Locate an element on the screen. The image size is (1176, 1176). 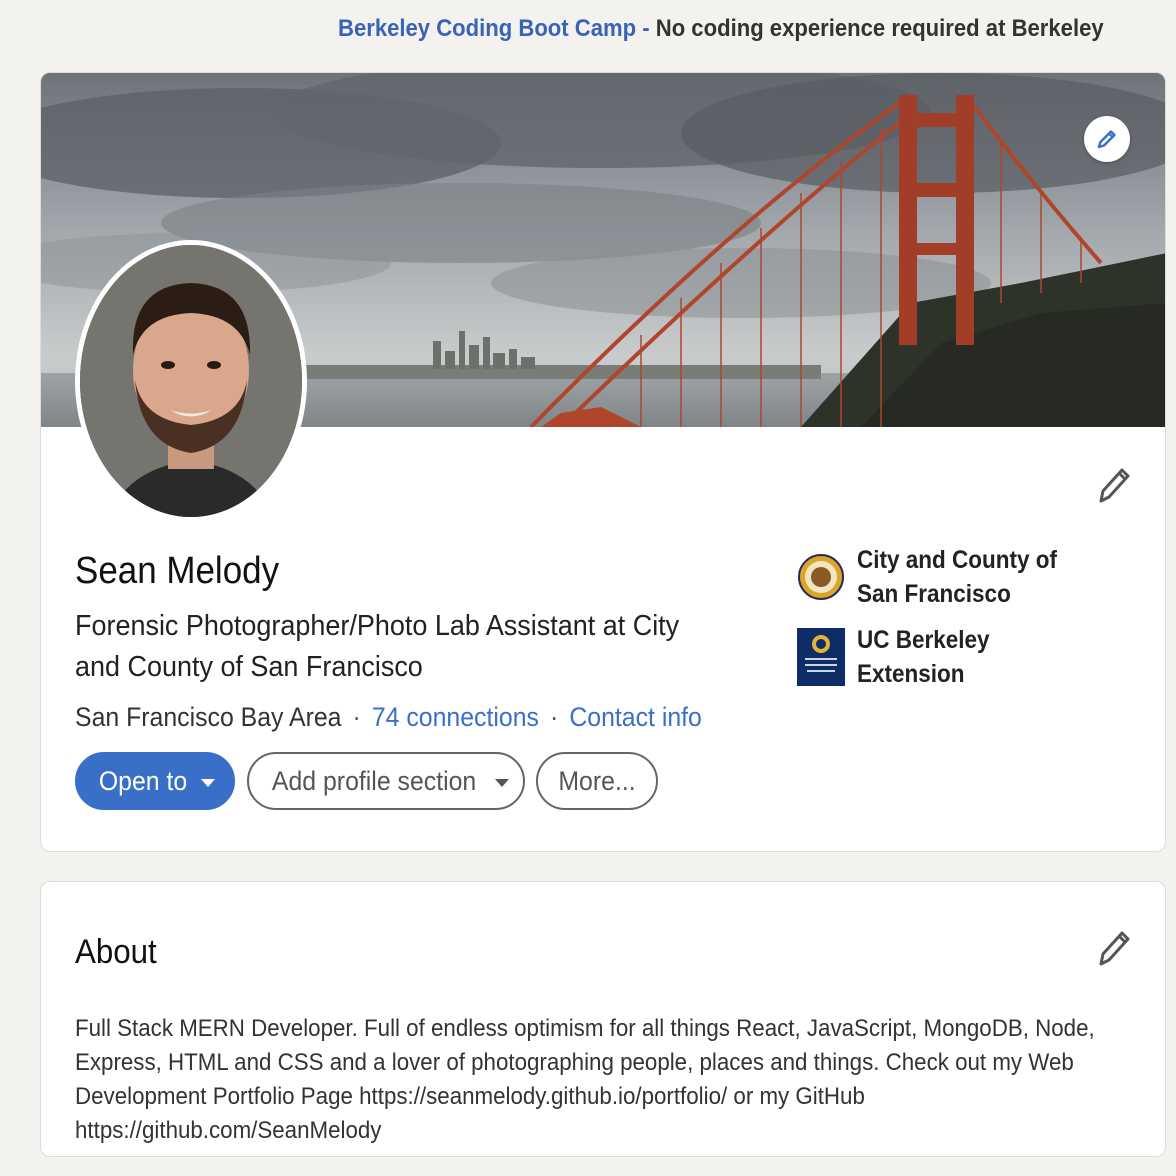
add-profile-section-label: Add profile section is located at coordinates (374, 781).